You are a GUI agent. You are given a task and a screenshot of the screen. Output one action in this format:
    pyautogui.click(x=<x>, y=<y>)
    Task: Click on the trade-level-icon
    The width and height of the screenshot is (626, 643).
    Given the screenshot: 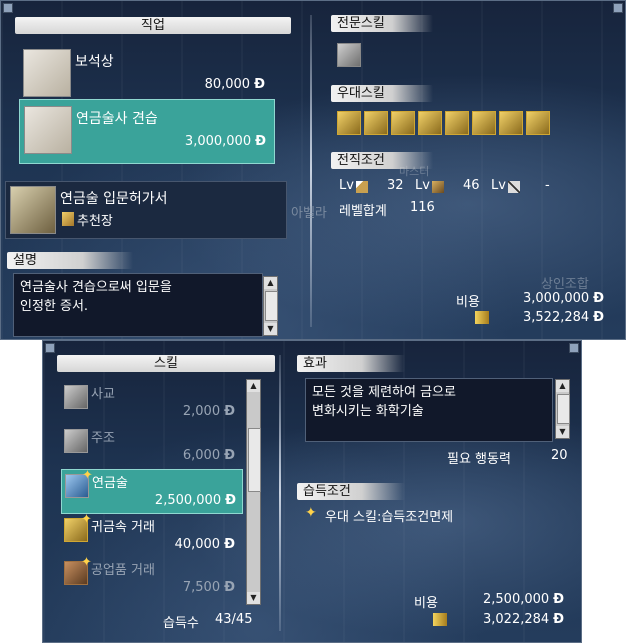 What is the action you would take?
    pyautogui.click(x=438, y=187)
    